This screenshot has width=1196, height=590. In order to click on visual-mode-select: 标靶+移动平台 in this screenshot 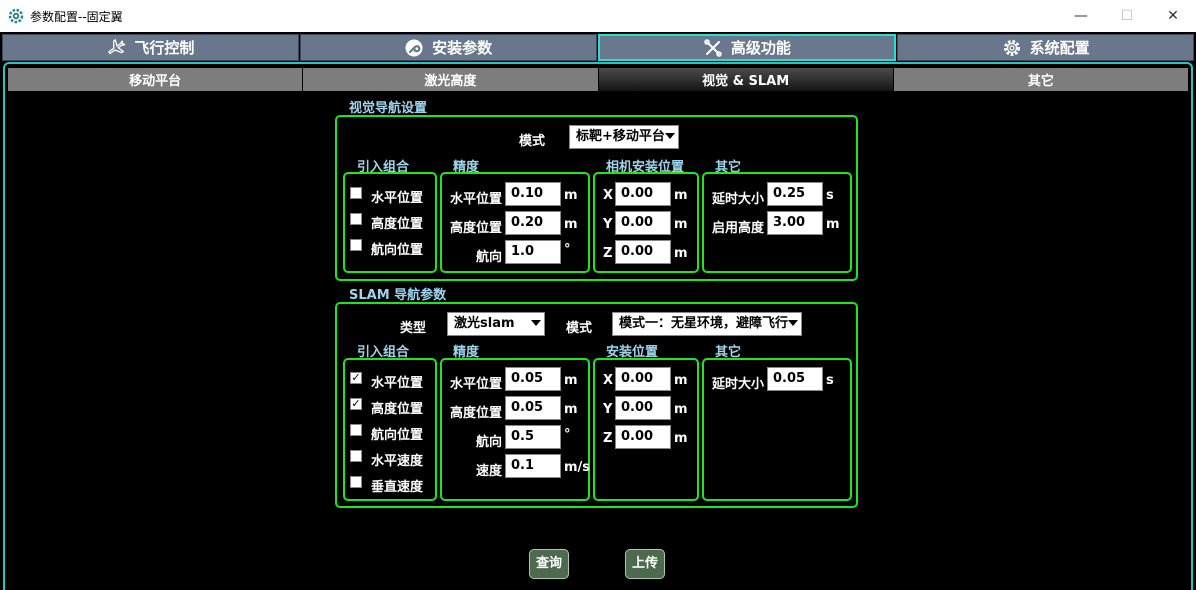, I will do `click(624, 137)`.